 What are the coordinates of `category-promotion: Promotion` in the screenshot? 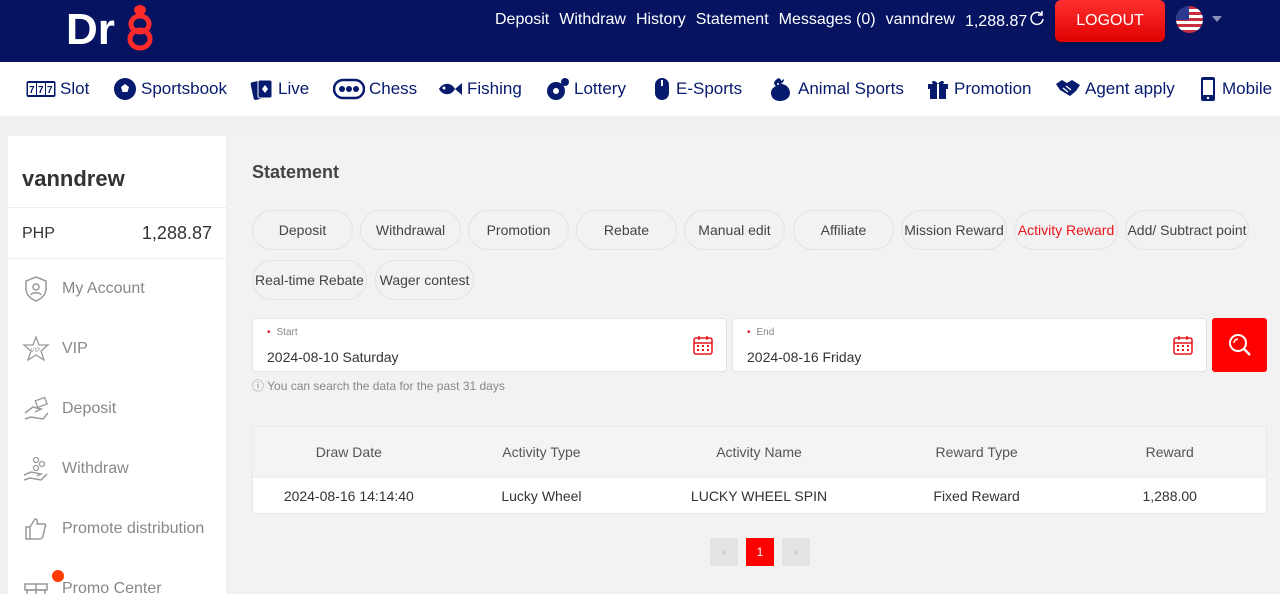 It's located at (978, 89).